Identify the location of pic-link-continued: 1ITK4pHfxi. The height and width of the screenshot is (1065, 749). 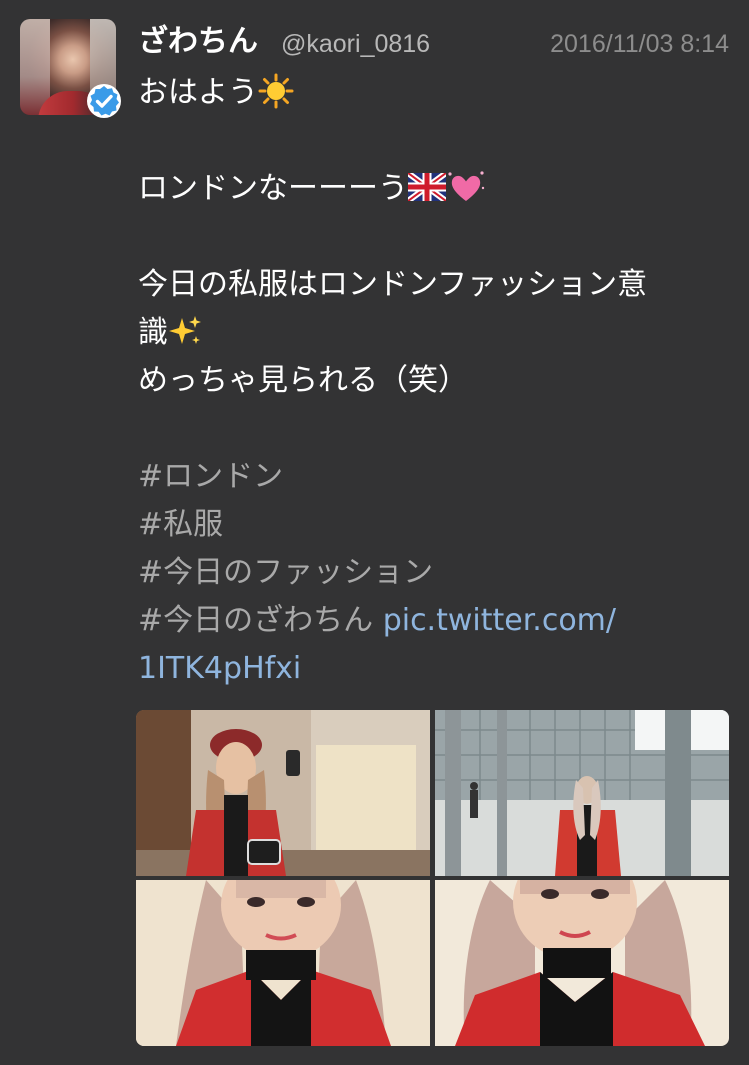
(434, 669).